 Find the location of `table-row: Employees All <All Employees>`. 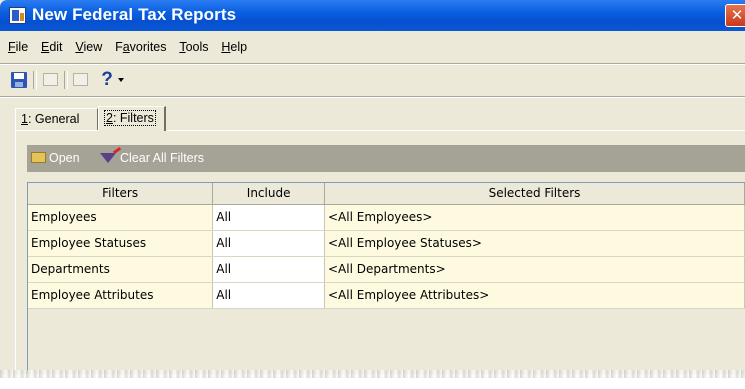

table-row: Employees All <All Employees> is located at coordinates (386, 217).